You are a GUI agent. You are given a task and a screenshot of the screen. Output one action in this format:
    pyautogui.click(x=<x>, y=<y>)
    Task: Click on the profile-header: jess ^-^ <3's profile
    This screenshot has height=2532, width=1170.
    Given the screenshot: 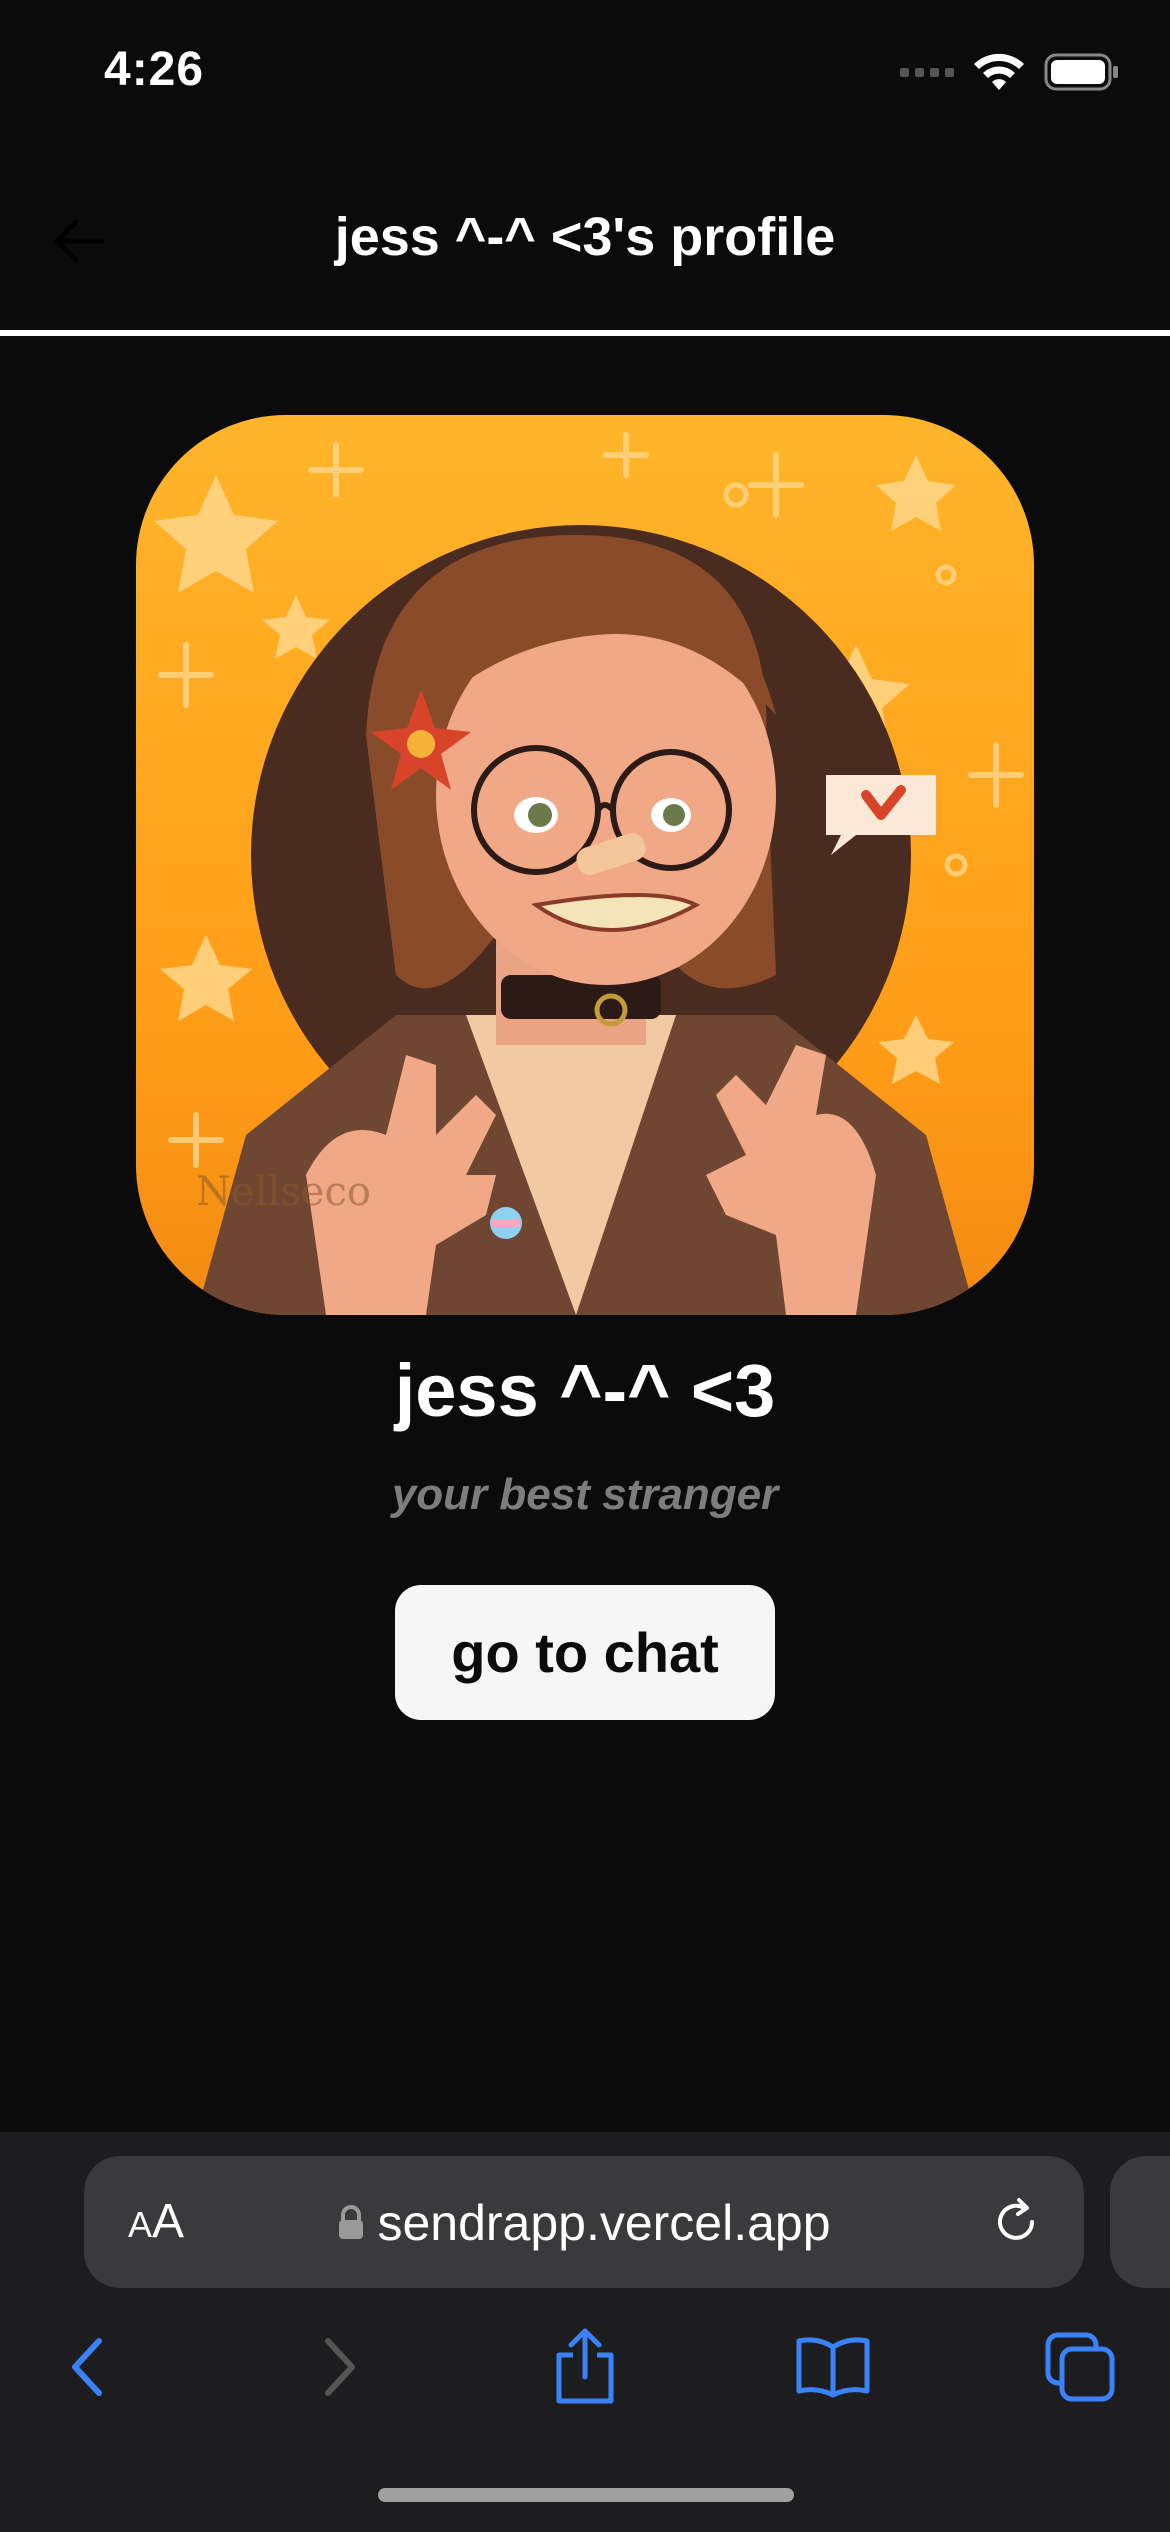 What is the action you would take?
    pyautogui.click(x=585, y=248)
    